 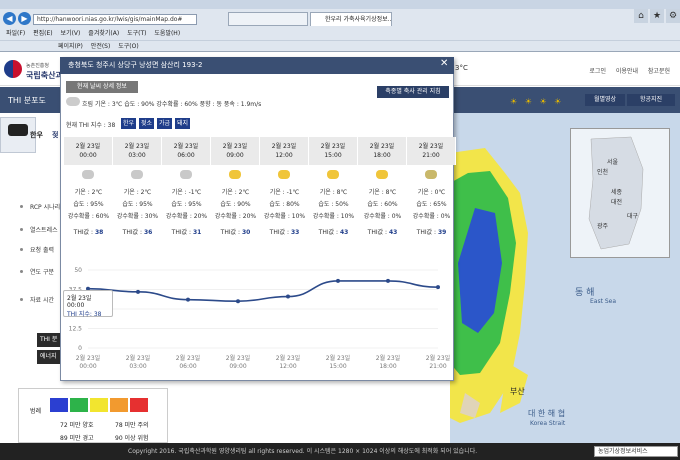 What do you see at coordinates (42, 299) in the screenshot?
I see `left-item-time: 자료 시간` at bounding box center [42, 299].